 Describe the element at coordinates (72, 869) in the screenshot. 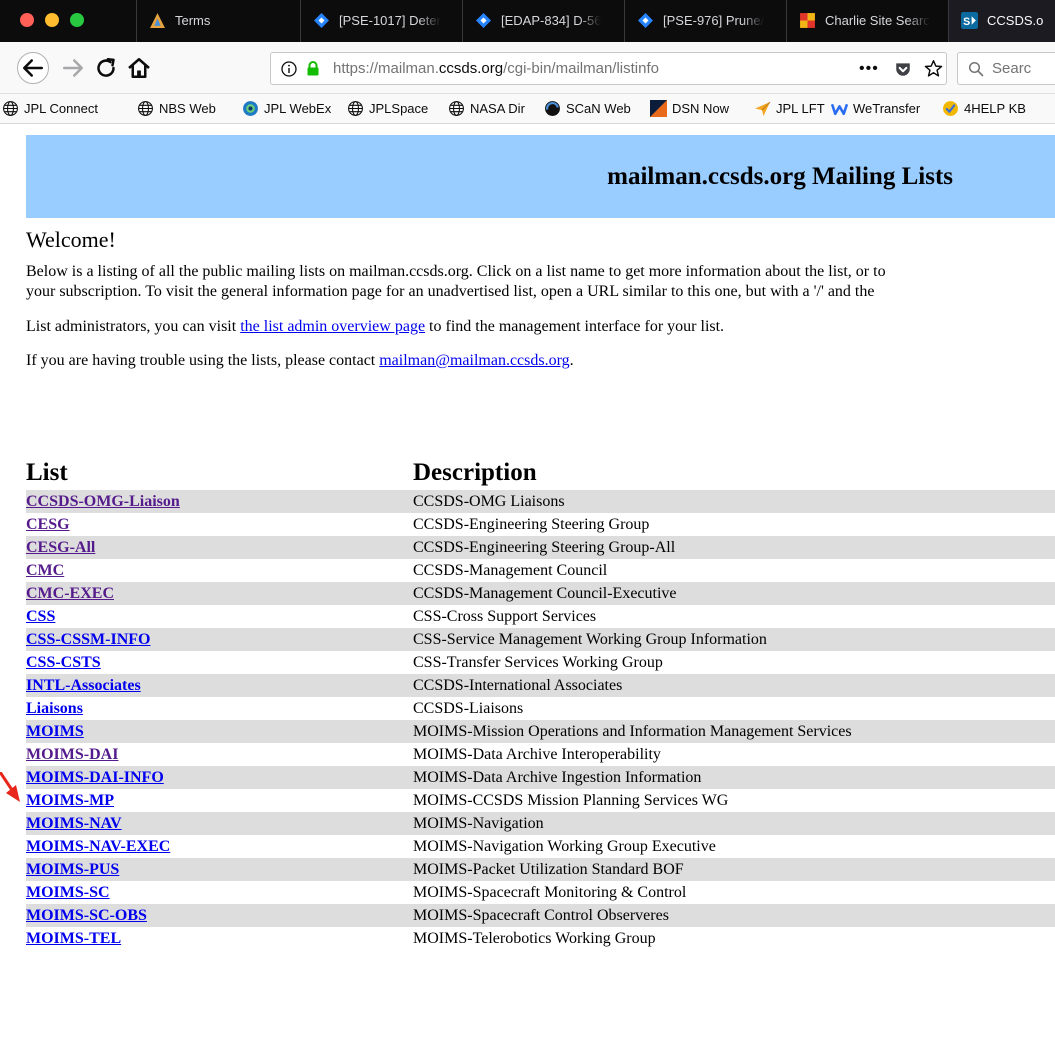

I see `list-name-link: MOIMS-PUS` at that location.